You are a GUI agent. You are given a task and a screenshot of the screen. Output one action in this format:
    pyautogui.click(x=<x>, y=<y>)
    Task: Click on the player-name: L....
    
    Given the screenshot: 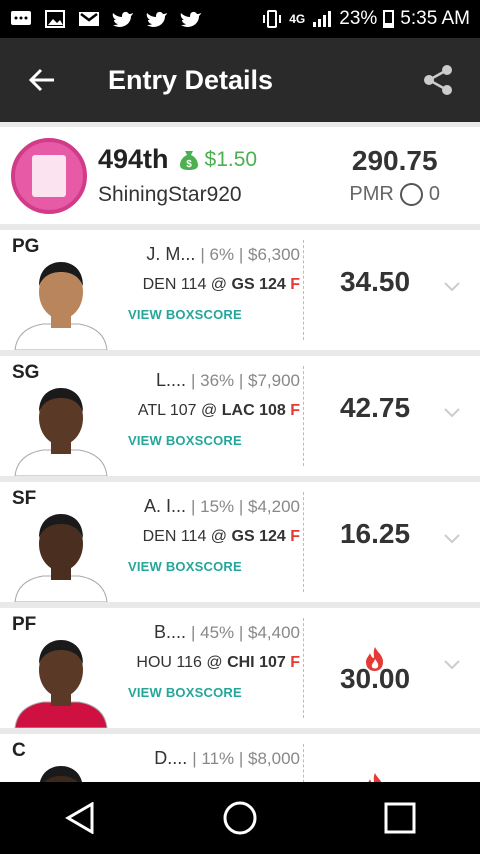 What is the action you would take?
    pyautogui.click(x=170, y=380)
    